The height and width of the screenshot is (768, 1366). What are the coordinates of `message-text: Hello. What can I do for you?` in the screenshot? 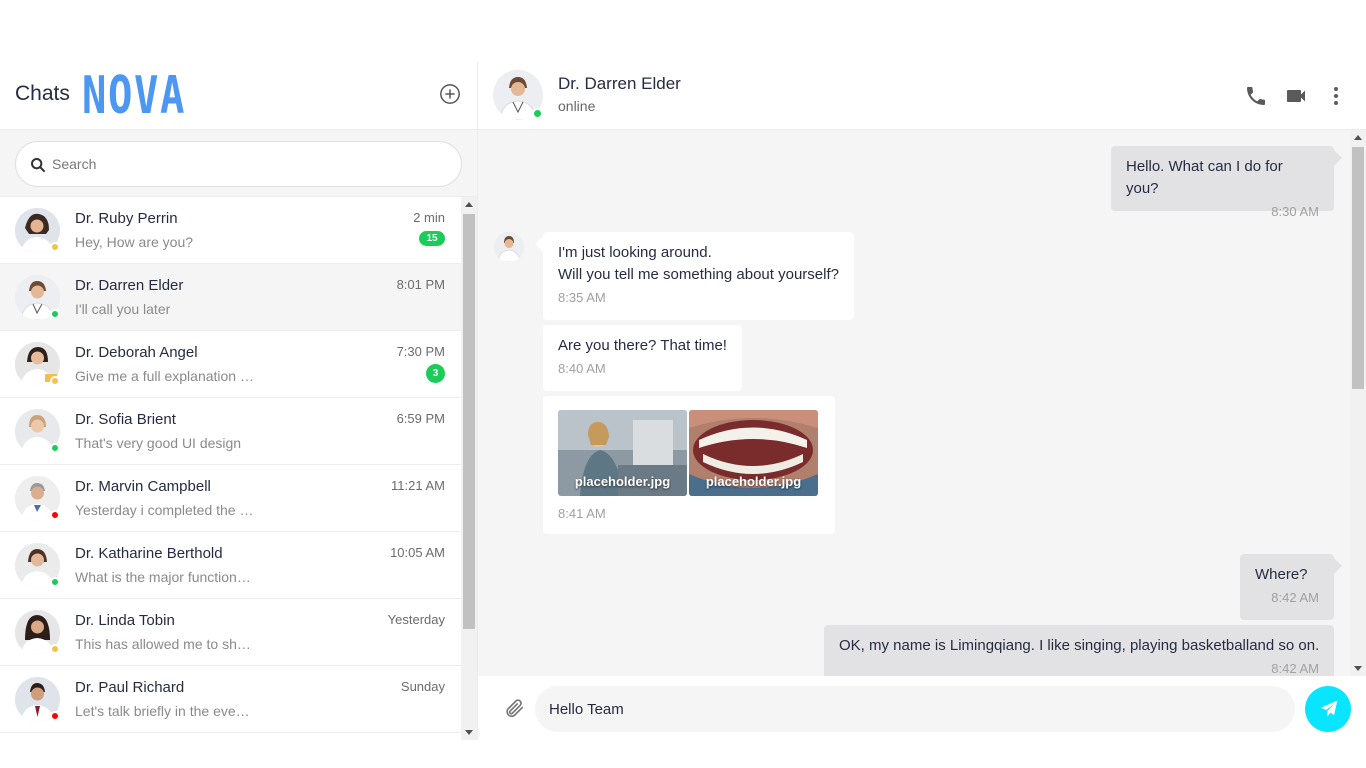 It's located at (1204, 177).